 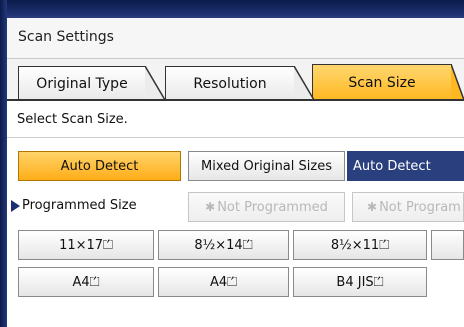 I want to click on tab-resolution: Resolution, so click(x=230, y=83).